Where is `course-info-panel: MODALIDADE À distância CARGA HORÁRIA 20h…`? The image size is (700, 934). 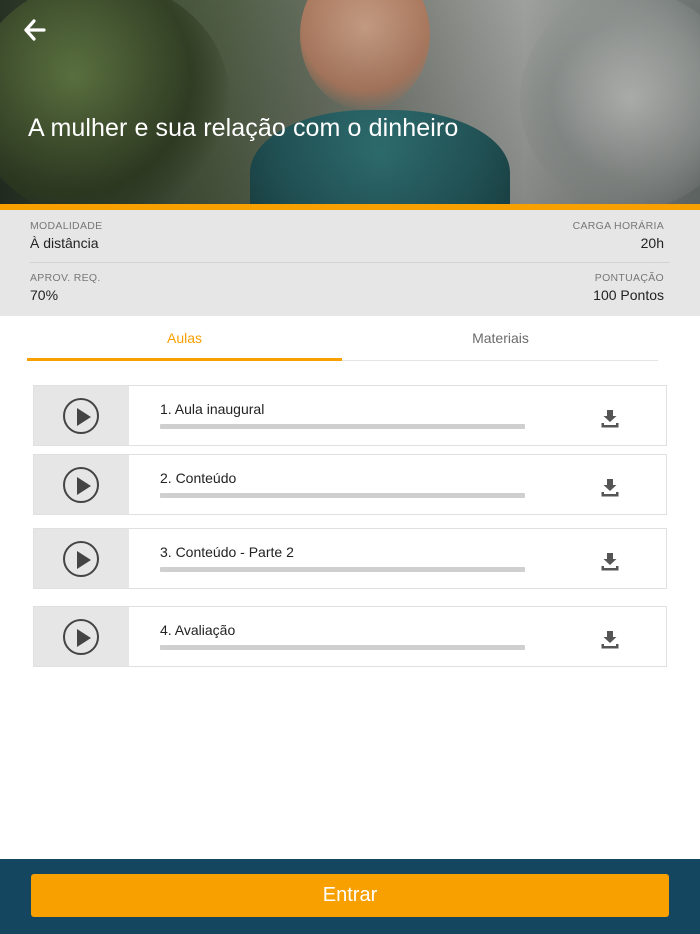 course-info-panel: MODALIDADE À distância CARGA HORÁRIA 20h… is located at coordinates (350, 263).